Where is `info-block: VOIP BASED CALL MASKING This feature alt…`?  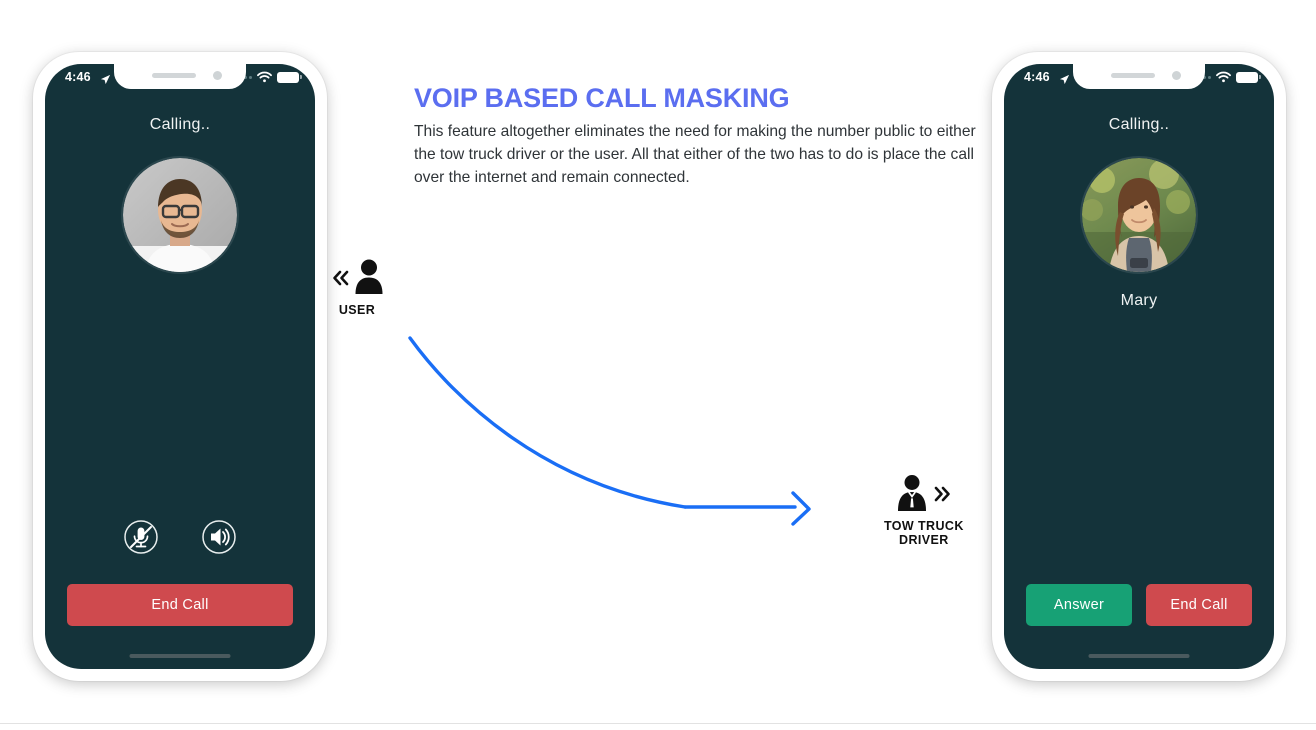
info-block: VOIP BASED CALL MASKING This feature alt… is located at coordinates (697, 136).